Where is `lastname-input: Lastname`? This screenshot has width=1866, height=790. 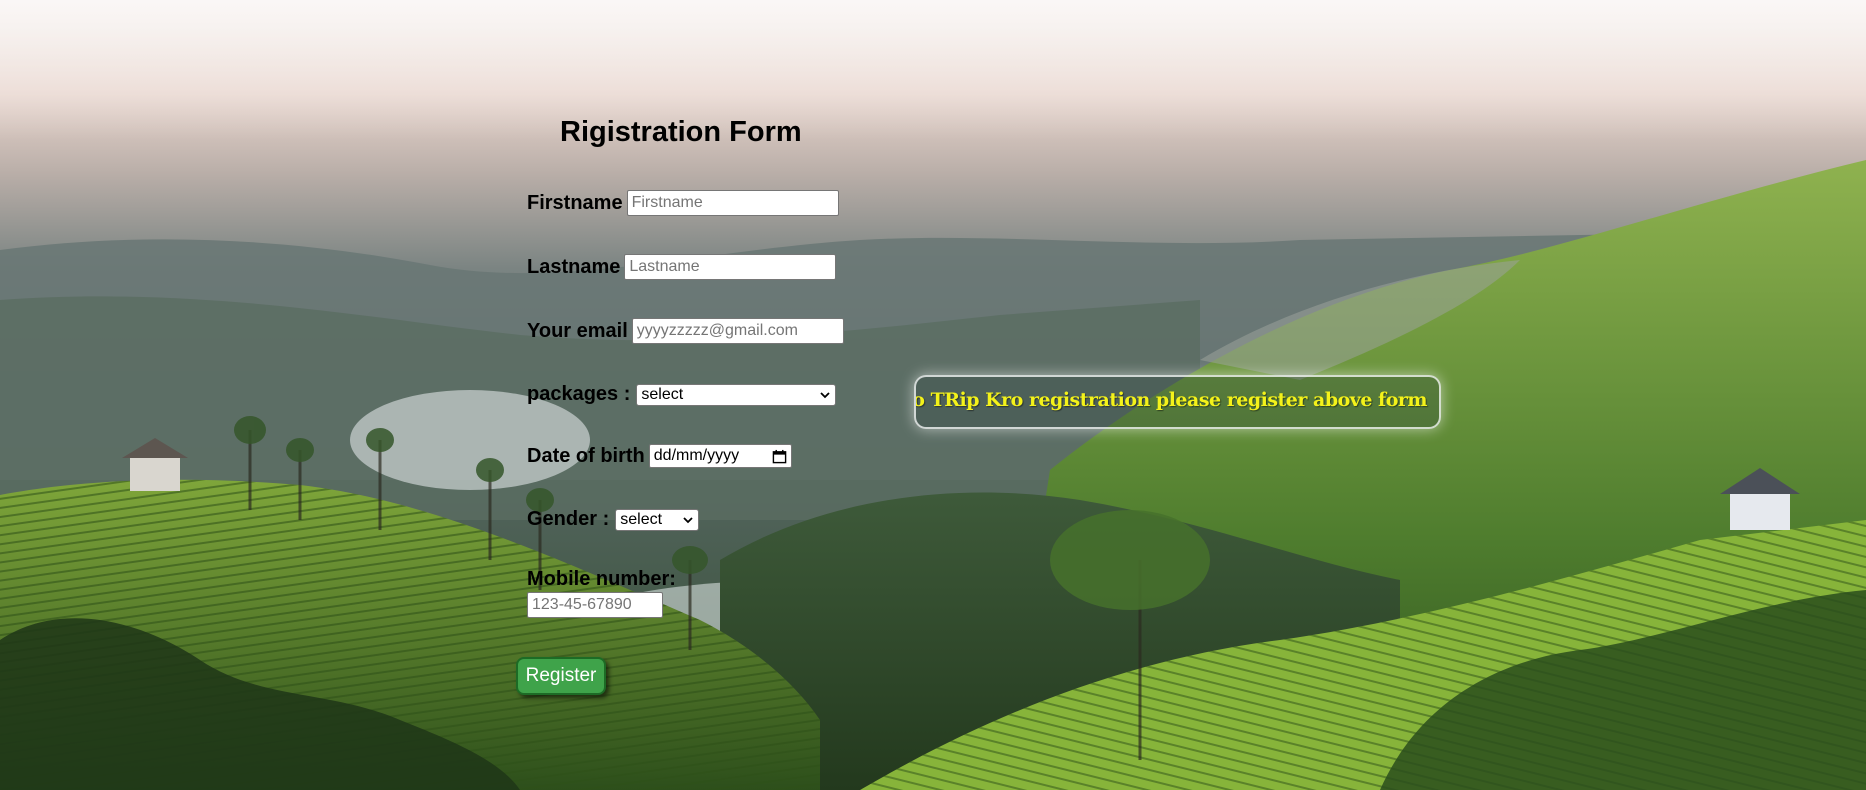
lastname-input: Lastname is located at coordinates (730, 267).